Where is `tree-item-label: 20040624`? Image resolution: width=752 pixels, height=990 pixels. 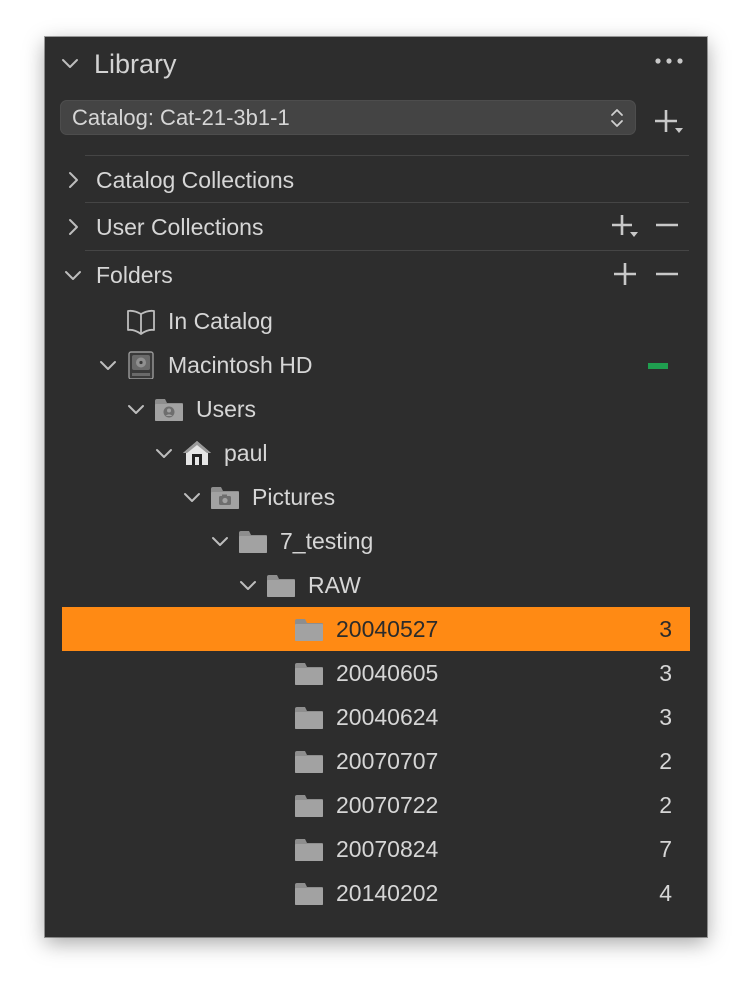
tree-item-label: 20040624 is located at coordinates (387, 717).